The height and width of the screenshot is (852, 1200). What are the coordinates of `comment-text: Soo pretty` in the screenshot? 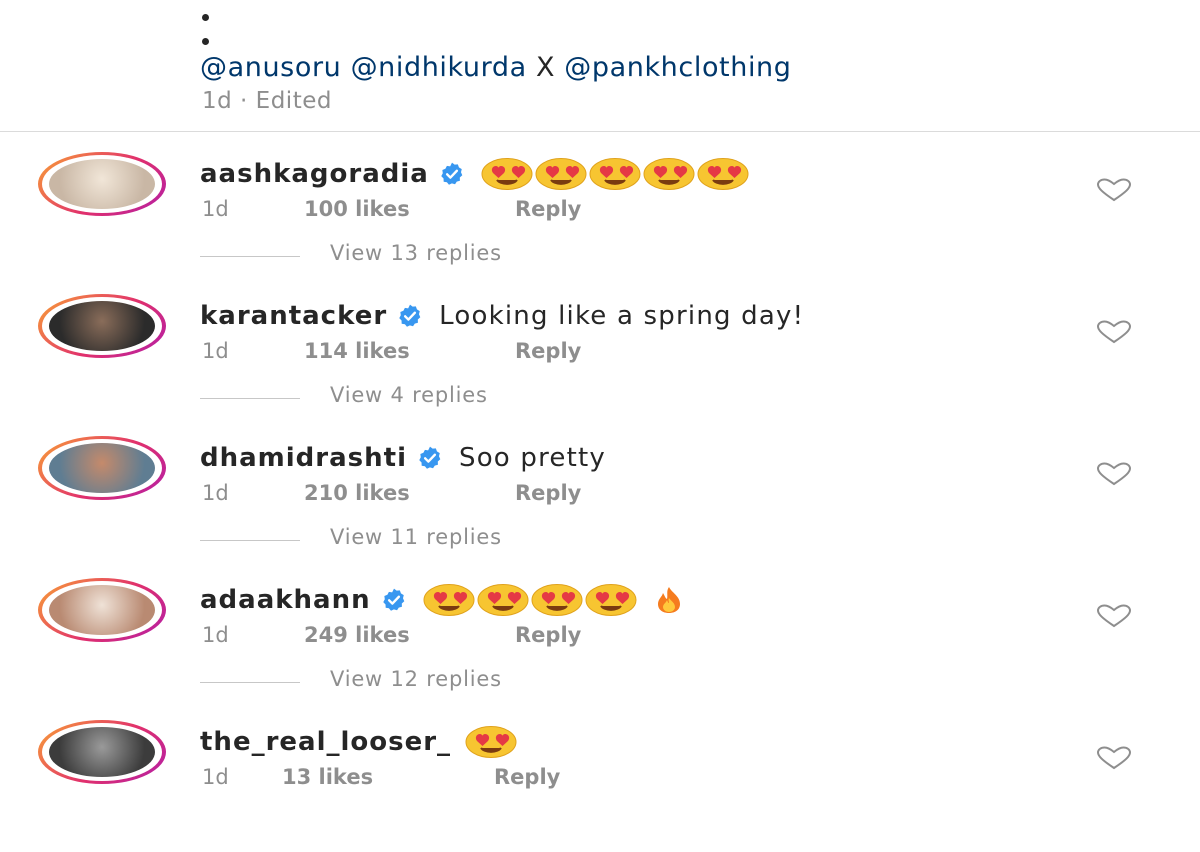 It's located at (532, 458).